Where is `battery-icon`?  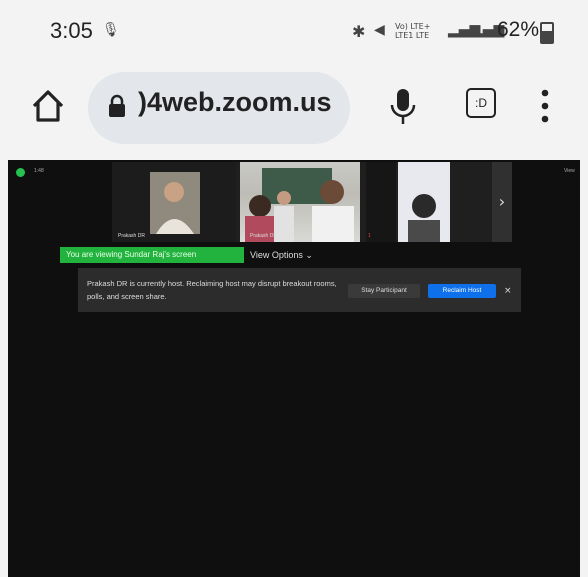 battery-icon is located at coordinates (547, 33).